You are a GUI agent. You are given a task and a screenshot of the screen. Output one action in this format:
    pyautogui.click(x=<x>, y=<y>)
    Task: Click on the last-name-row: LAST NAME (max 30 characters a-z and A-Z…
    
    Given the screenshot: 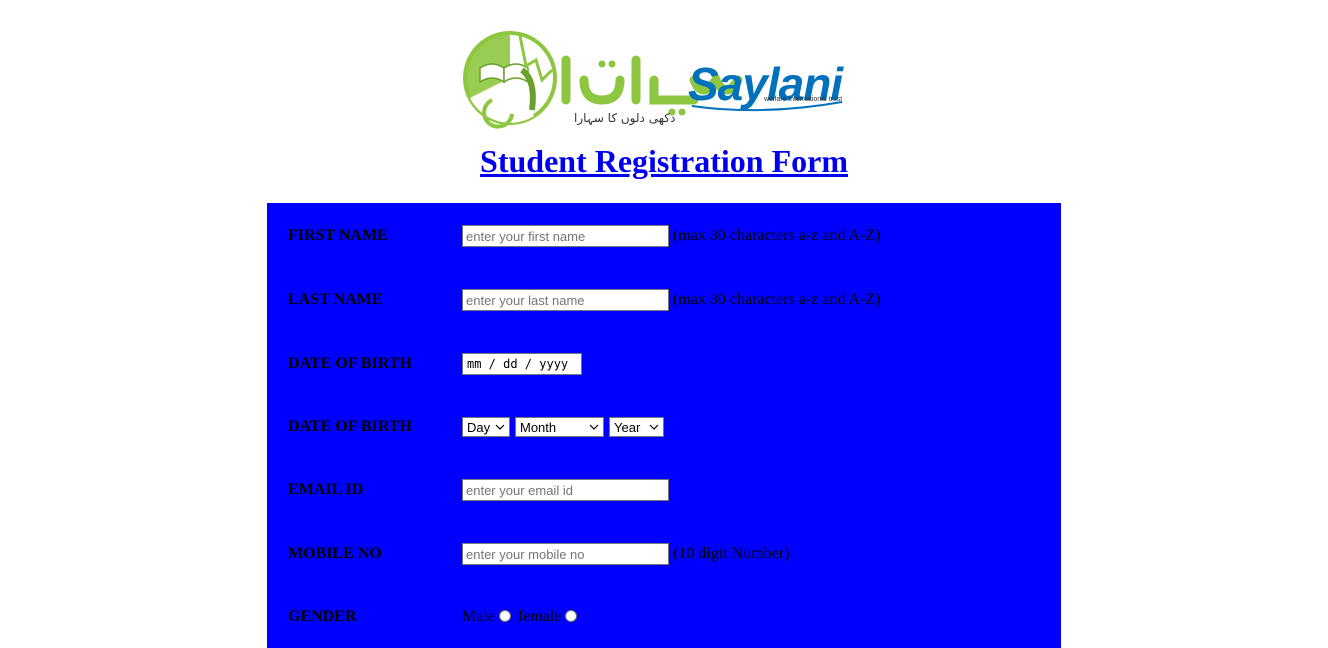 What is the action you would take?
    pyautogui.click(x=664, y=301)
    